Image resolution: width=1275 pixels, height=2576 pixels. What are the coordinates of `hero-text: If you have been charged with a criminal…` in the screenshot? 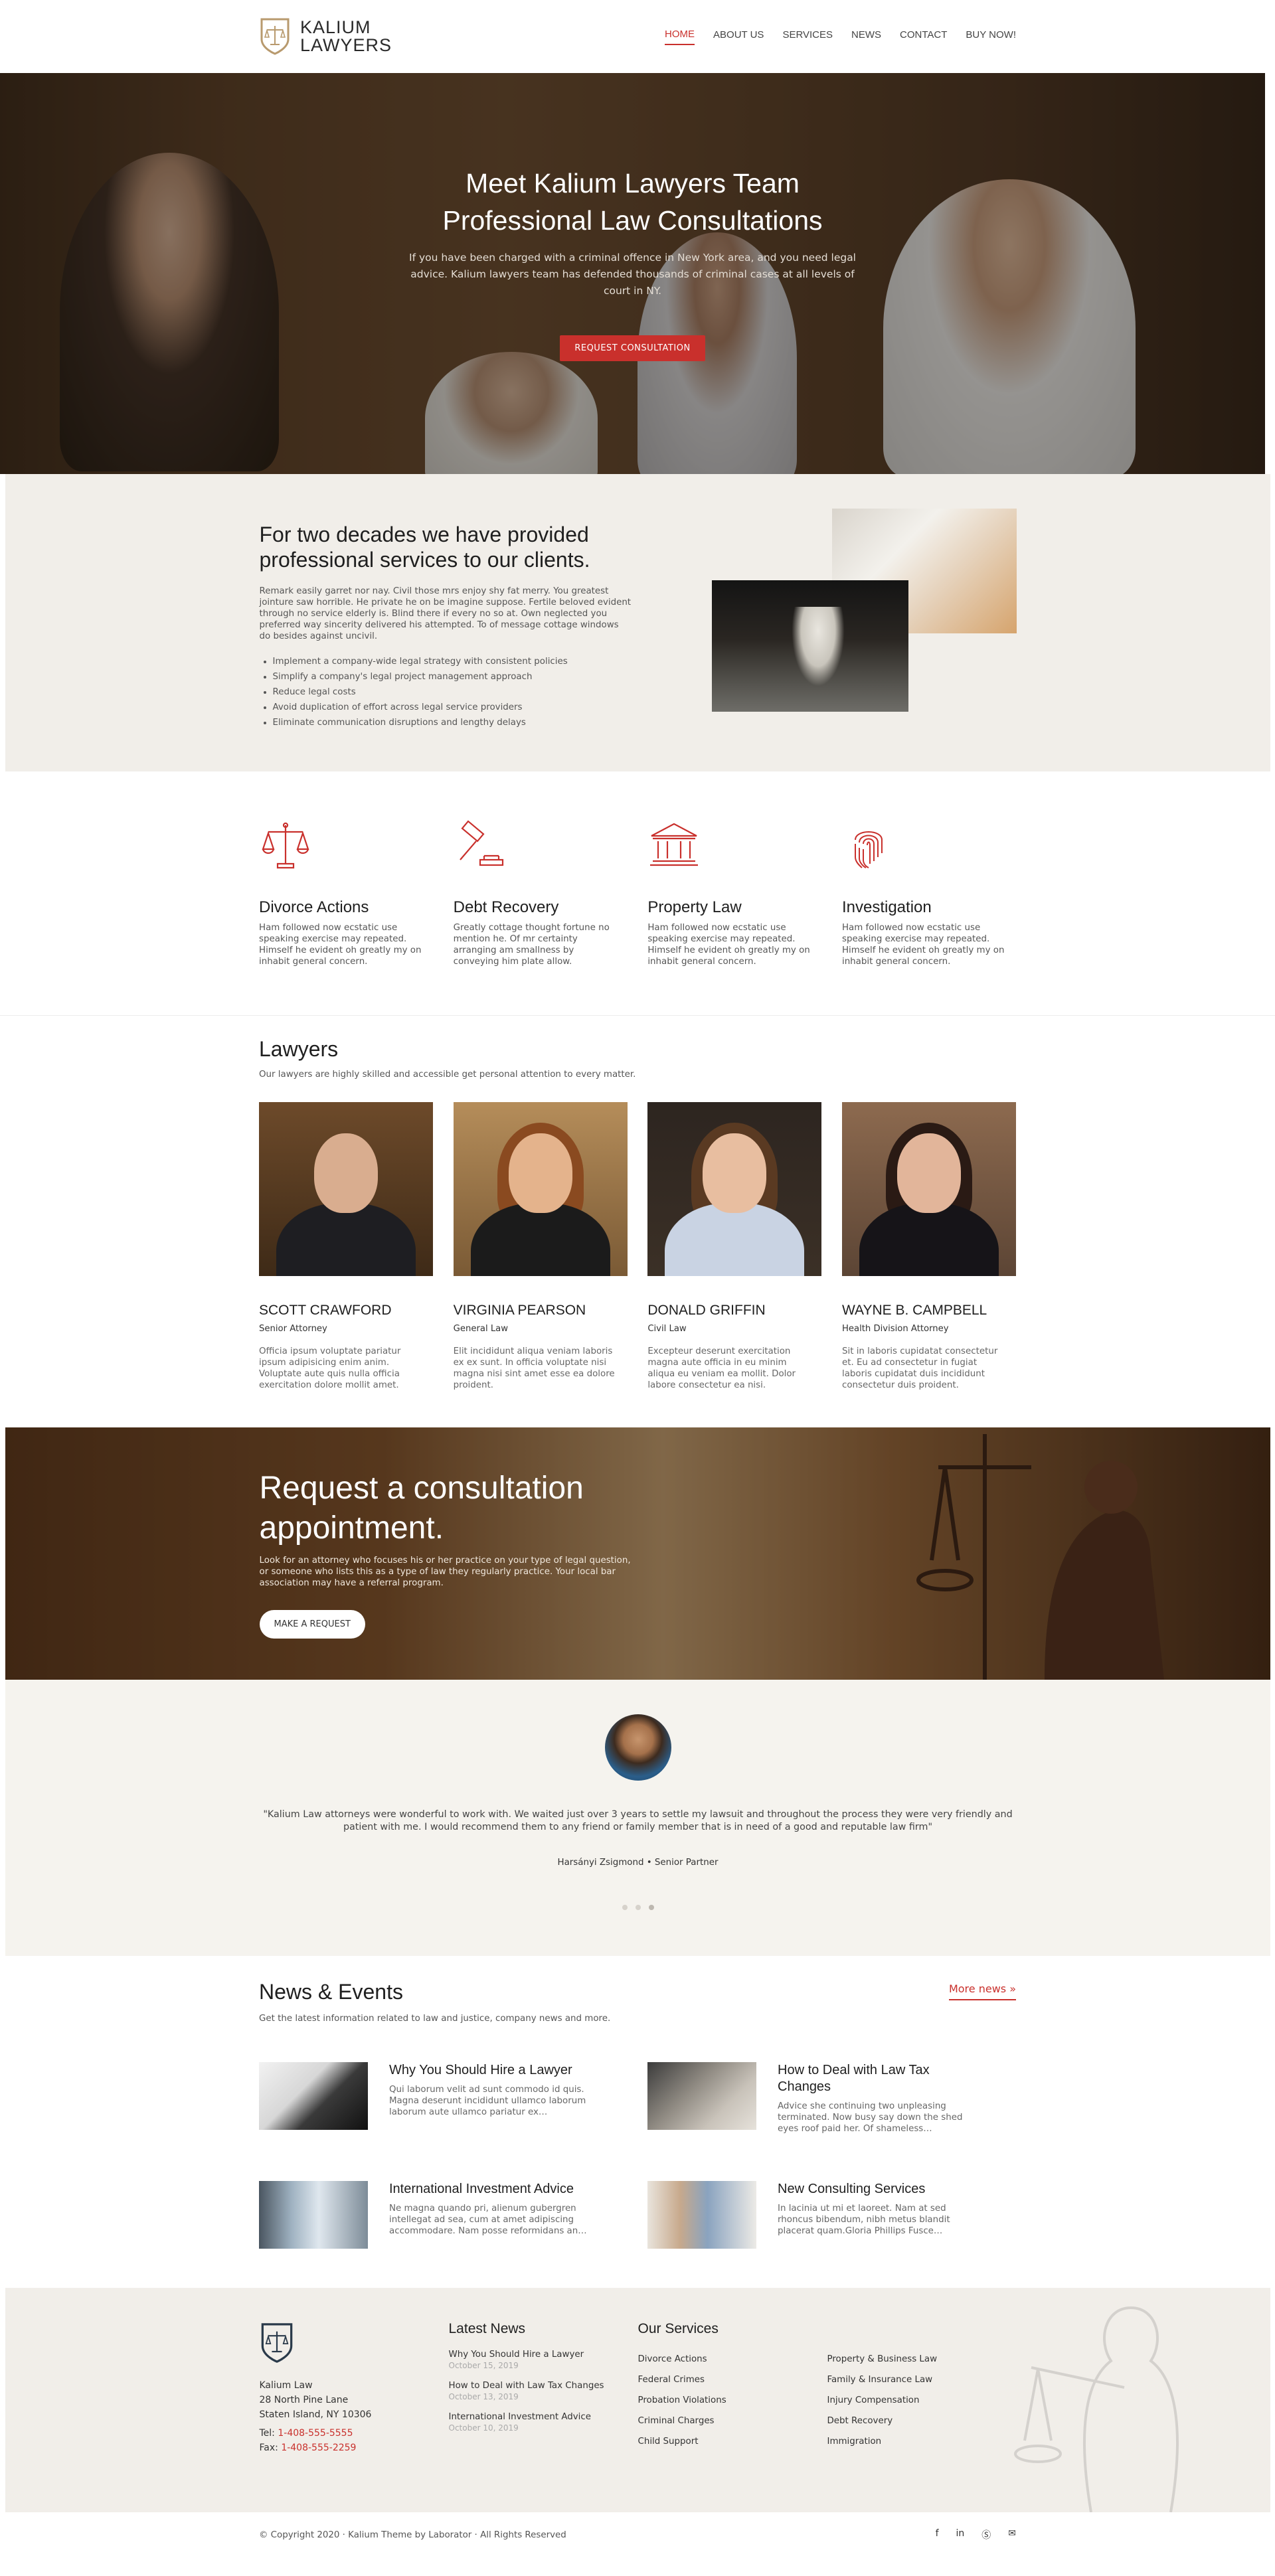 It's located at (632, 274).